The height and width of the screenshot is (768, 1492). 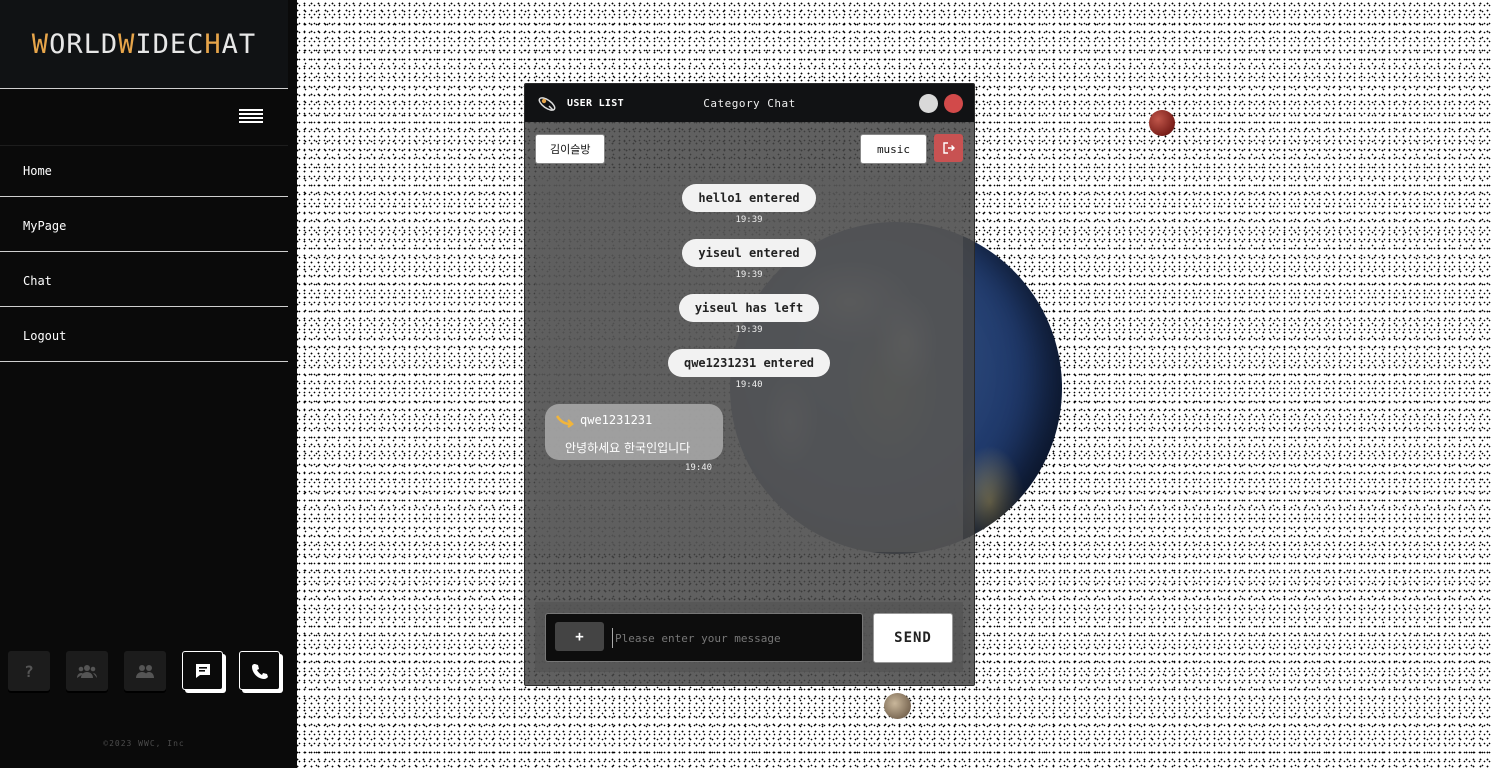 I want to click on brand-logo: W ORLD W IDE C H AT, so click(x=144, y=44).